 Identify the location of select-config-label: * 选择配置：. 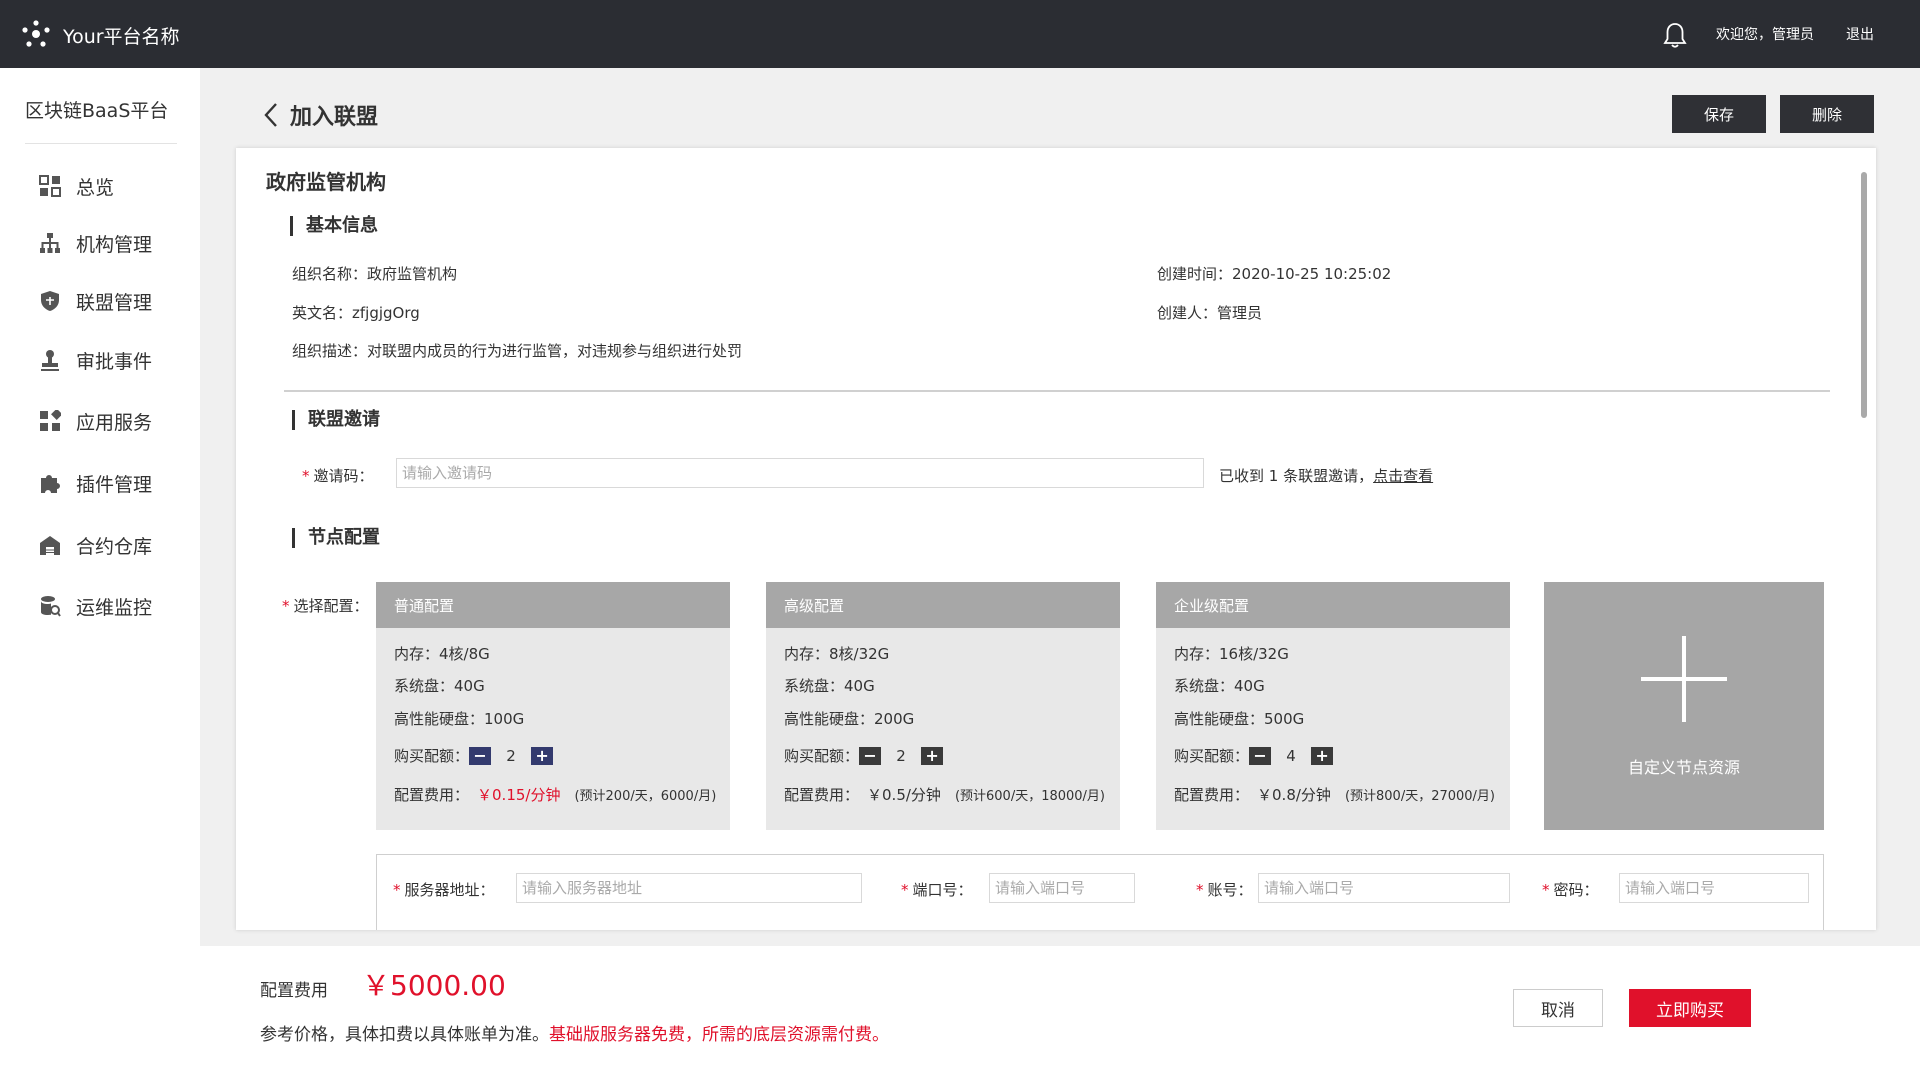
(325, 605).